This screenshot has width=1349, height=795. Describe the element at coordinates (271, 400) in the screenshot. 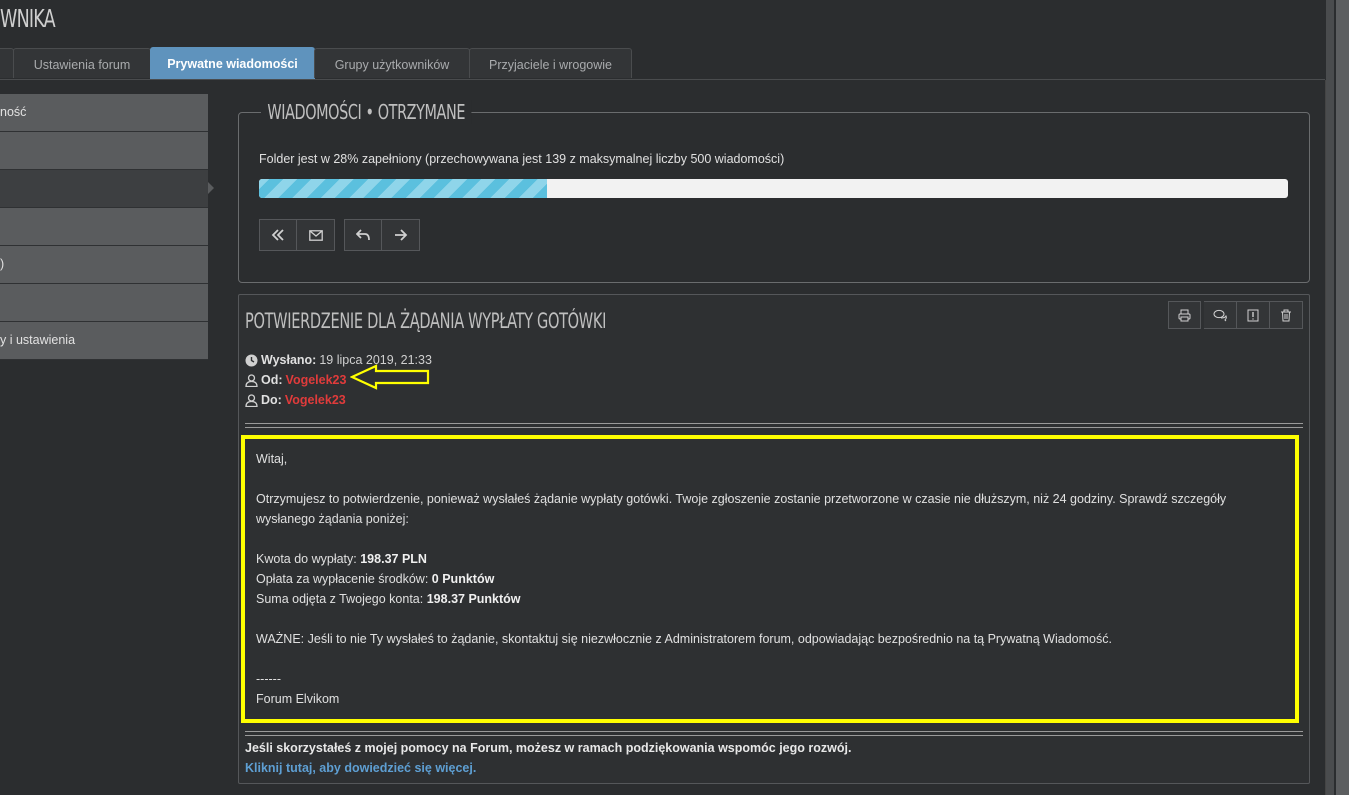

I see `to-label: Do:` at that location.